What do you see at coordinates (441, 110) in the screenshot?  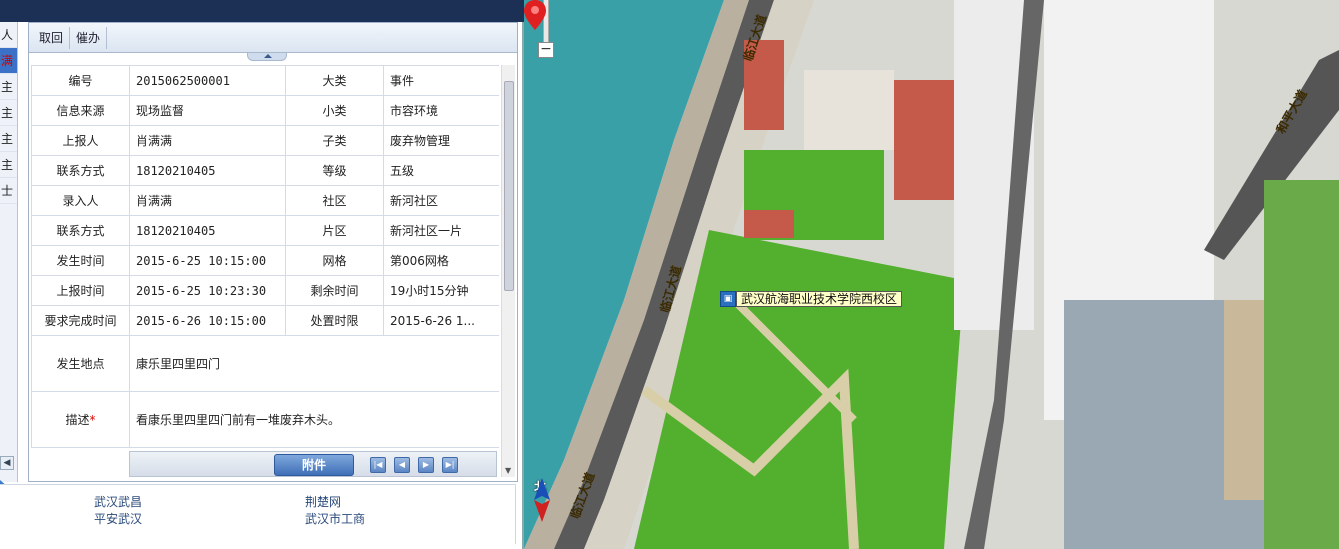 I see `field-value: 市容环境` at bounding box center [441, 110].